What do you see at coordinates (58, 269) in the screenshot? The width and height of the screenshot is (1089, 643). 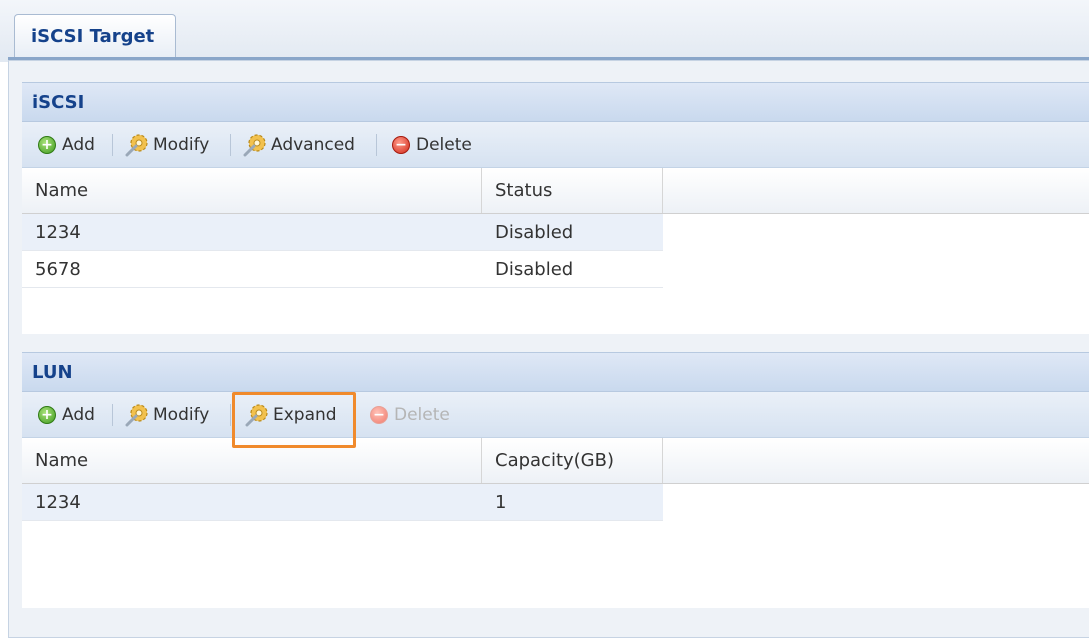 I see `cell-name: 5678` at bounding box center [58, 269].